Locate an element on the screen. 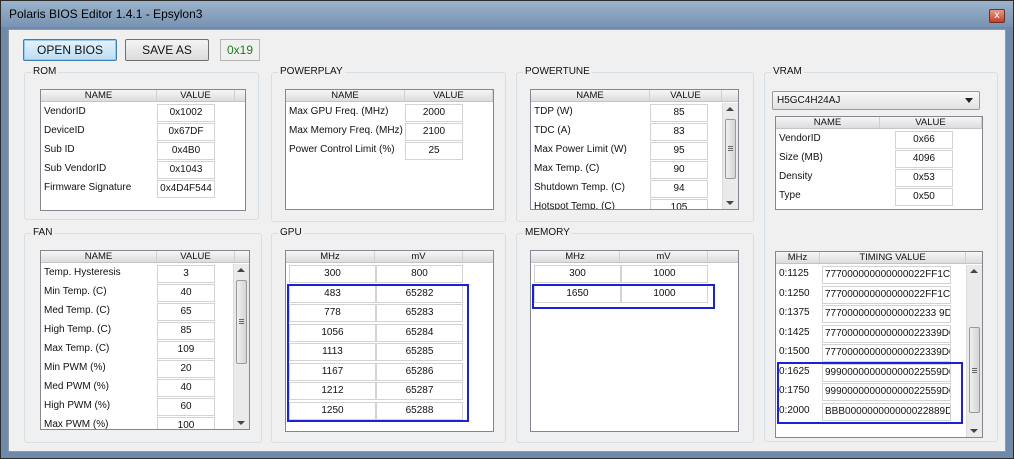 This screenshot has height=459, width=1014. powerplay-title: POWERPLAY is located at coordinates (311, 71).